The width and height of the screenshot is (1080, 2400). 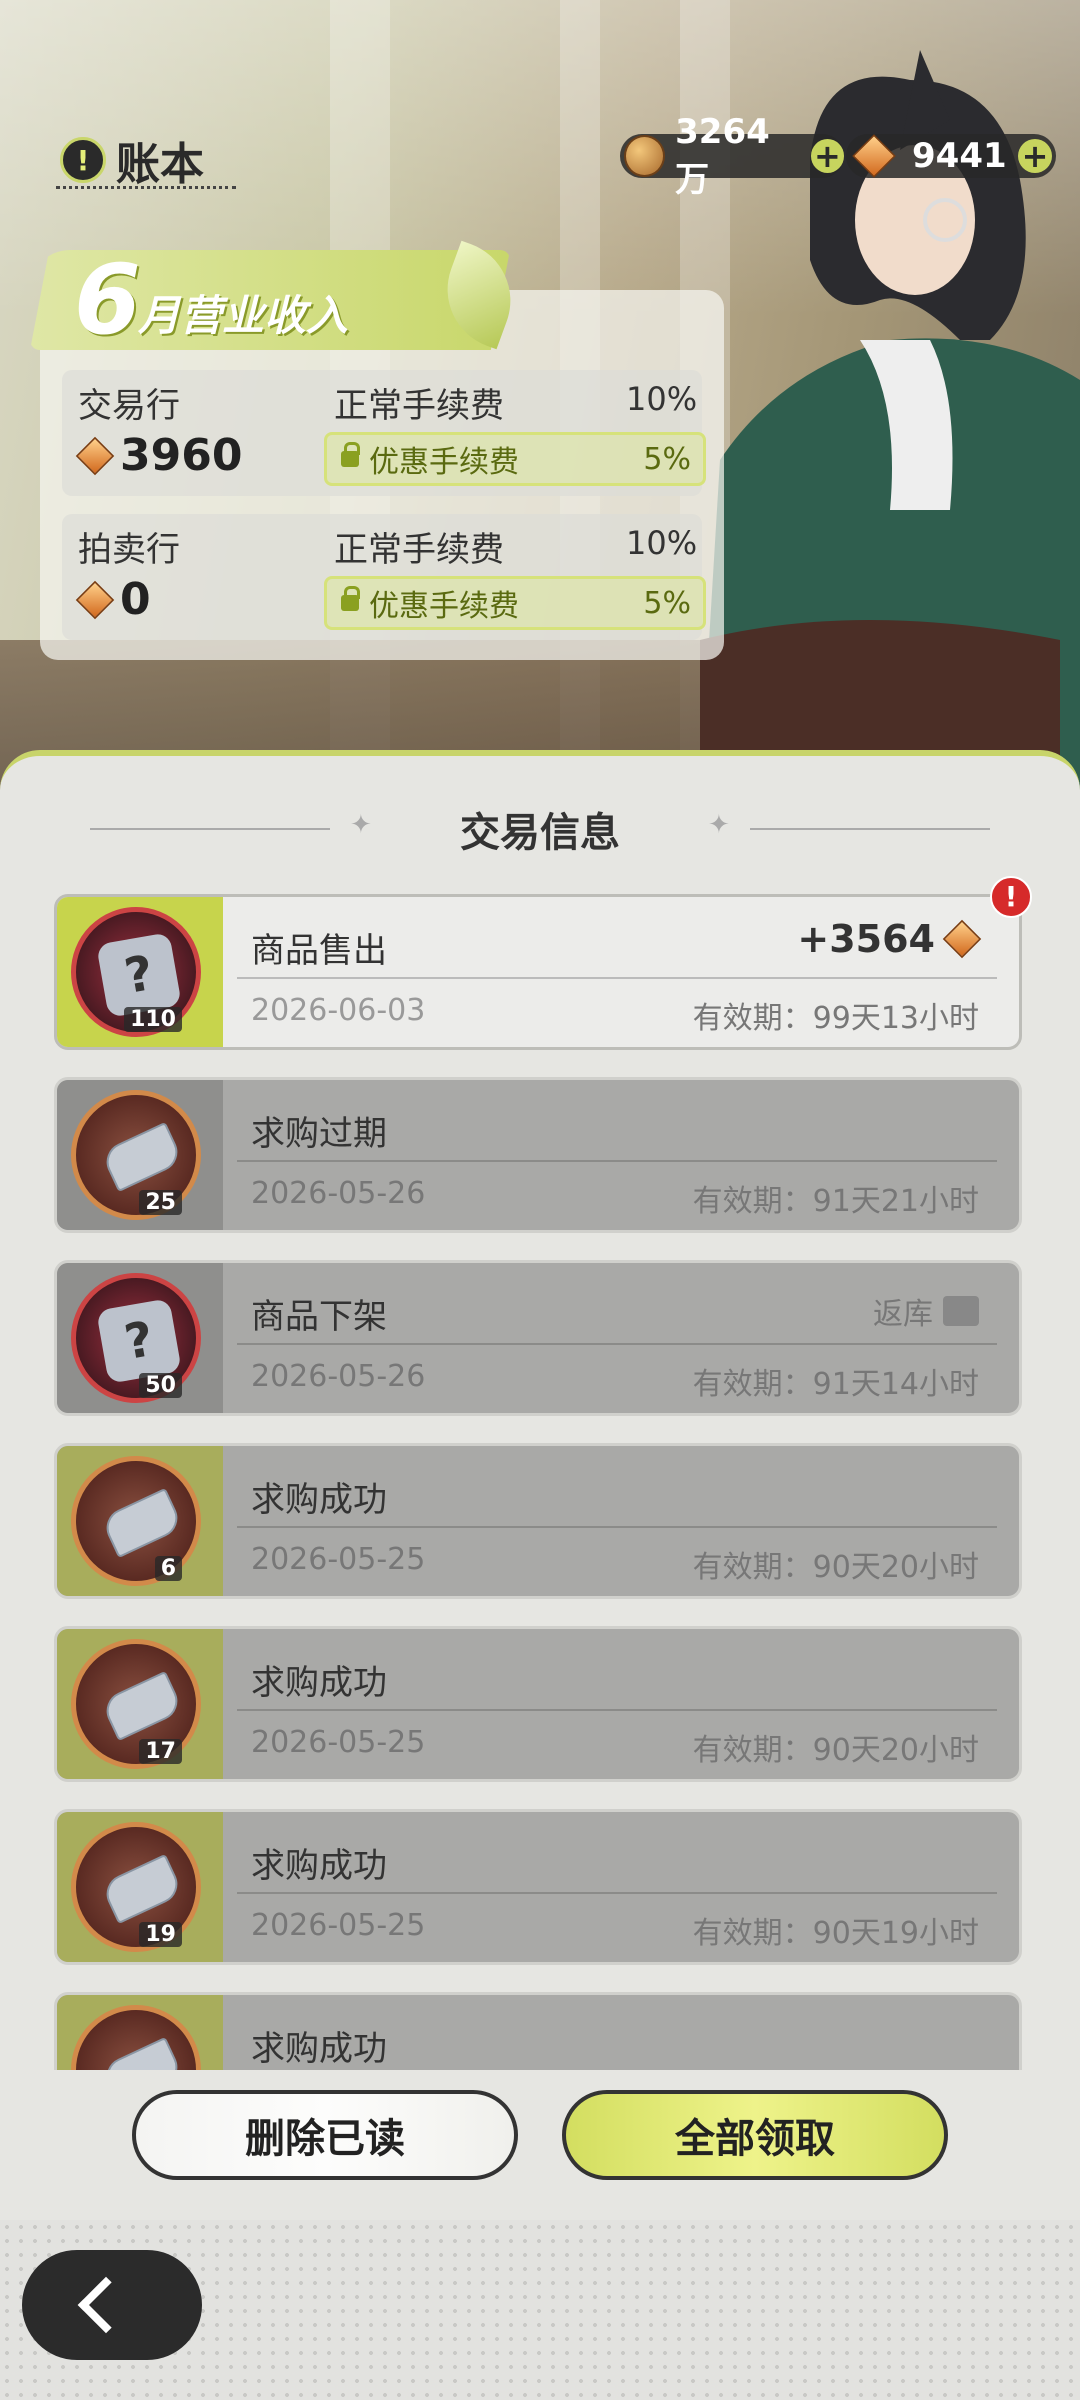 What do you see at coordinates (645, 156) in the screenshot?
I see `coin-icon` at bounding box center [645, 156].